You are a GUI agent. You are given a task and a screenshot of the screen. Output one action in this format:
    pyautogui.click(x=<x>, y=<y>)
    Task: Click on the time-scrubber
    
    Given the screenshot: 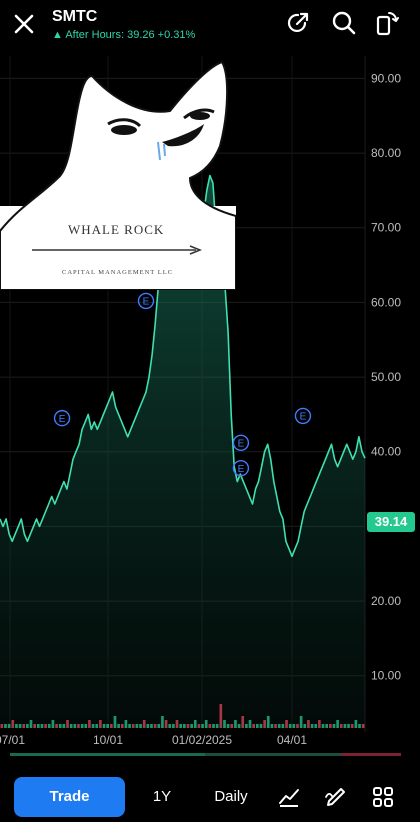 What is the action you would take?
    pyautogui.click(x=205, y=754)
    